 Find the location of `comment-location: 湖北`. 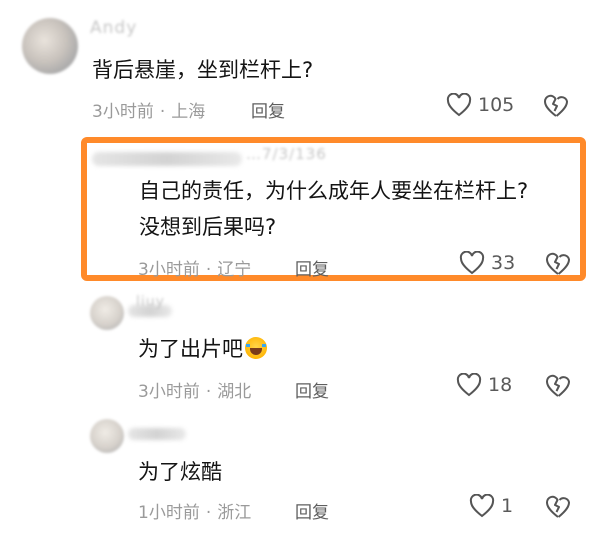

comment-location: 湖北 is located at coordinates (234, 392).